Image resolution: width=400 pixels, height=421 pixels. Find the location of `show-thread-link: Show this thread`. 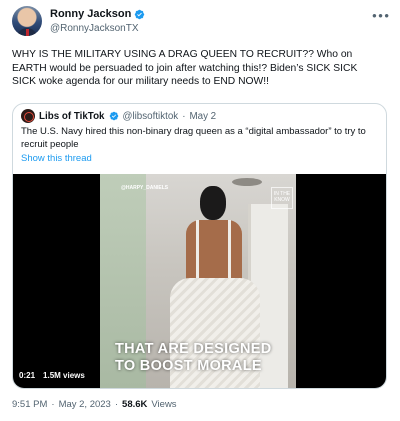

show-thread-link: Show this thread is located at coordinates (56, 158).